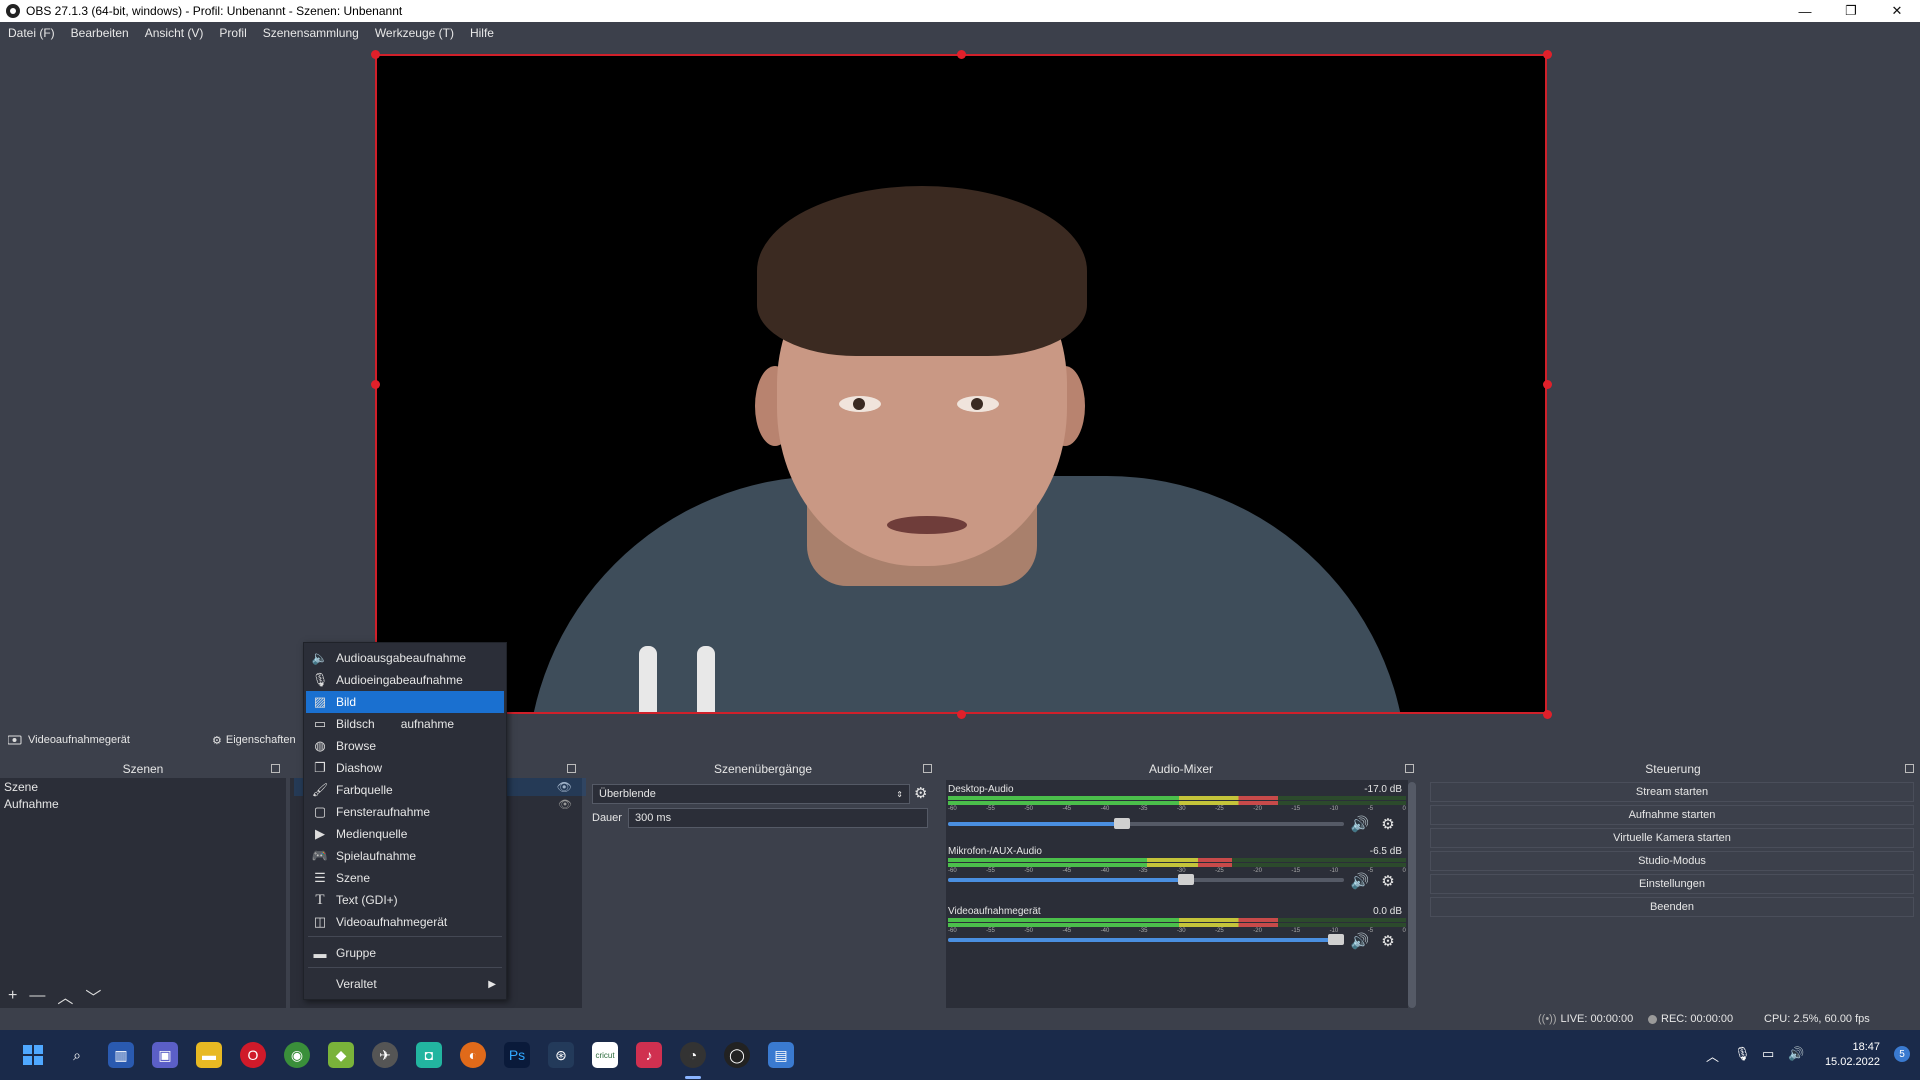  What do you see at coordinates (405, 984) in the screenshot?
I see `menu-item-deprecated: Veraltet ▶` at bounding box center [405, 984].